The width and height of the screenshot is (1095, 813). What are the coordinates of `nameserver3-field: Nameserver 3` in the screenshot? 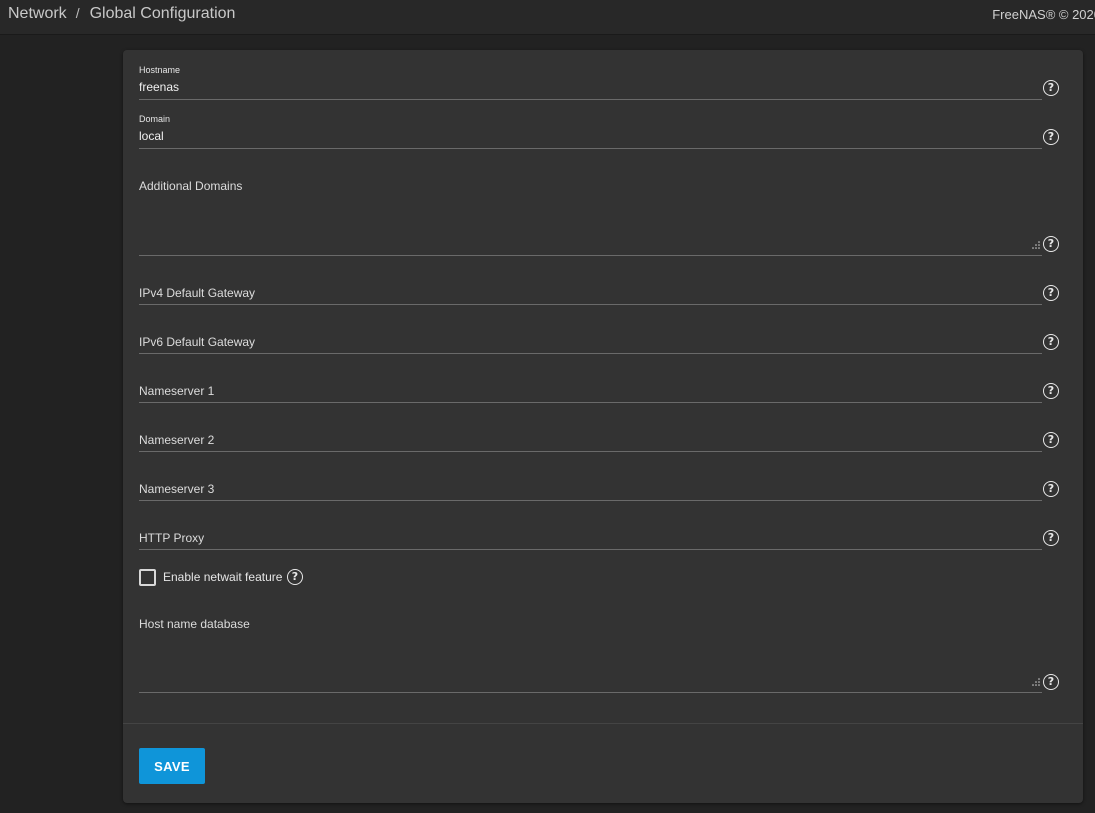 It's located at (590, 491).